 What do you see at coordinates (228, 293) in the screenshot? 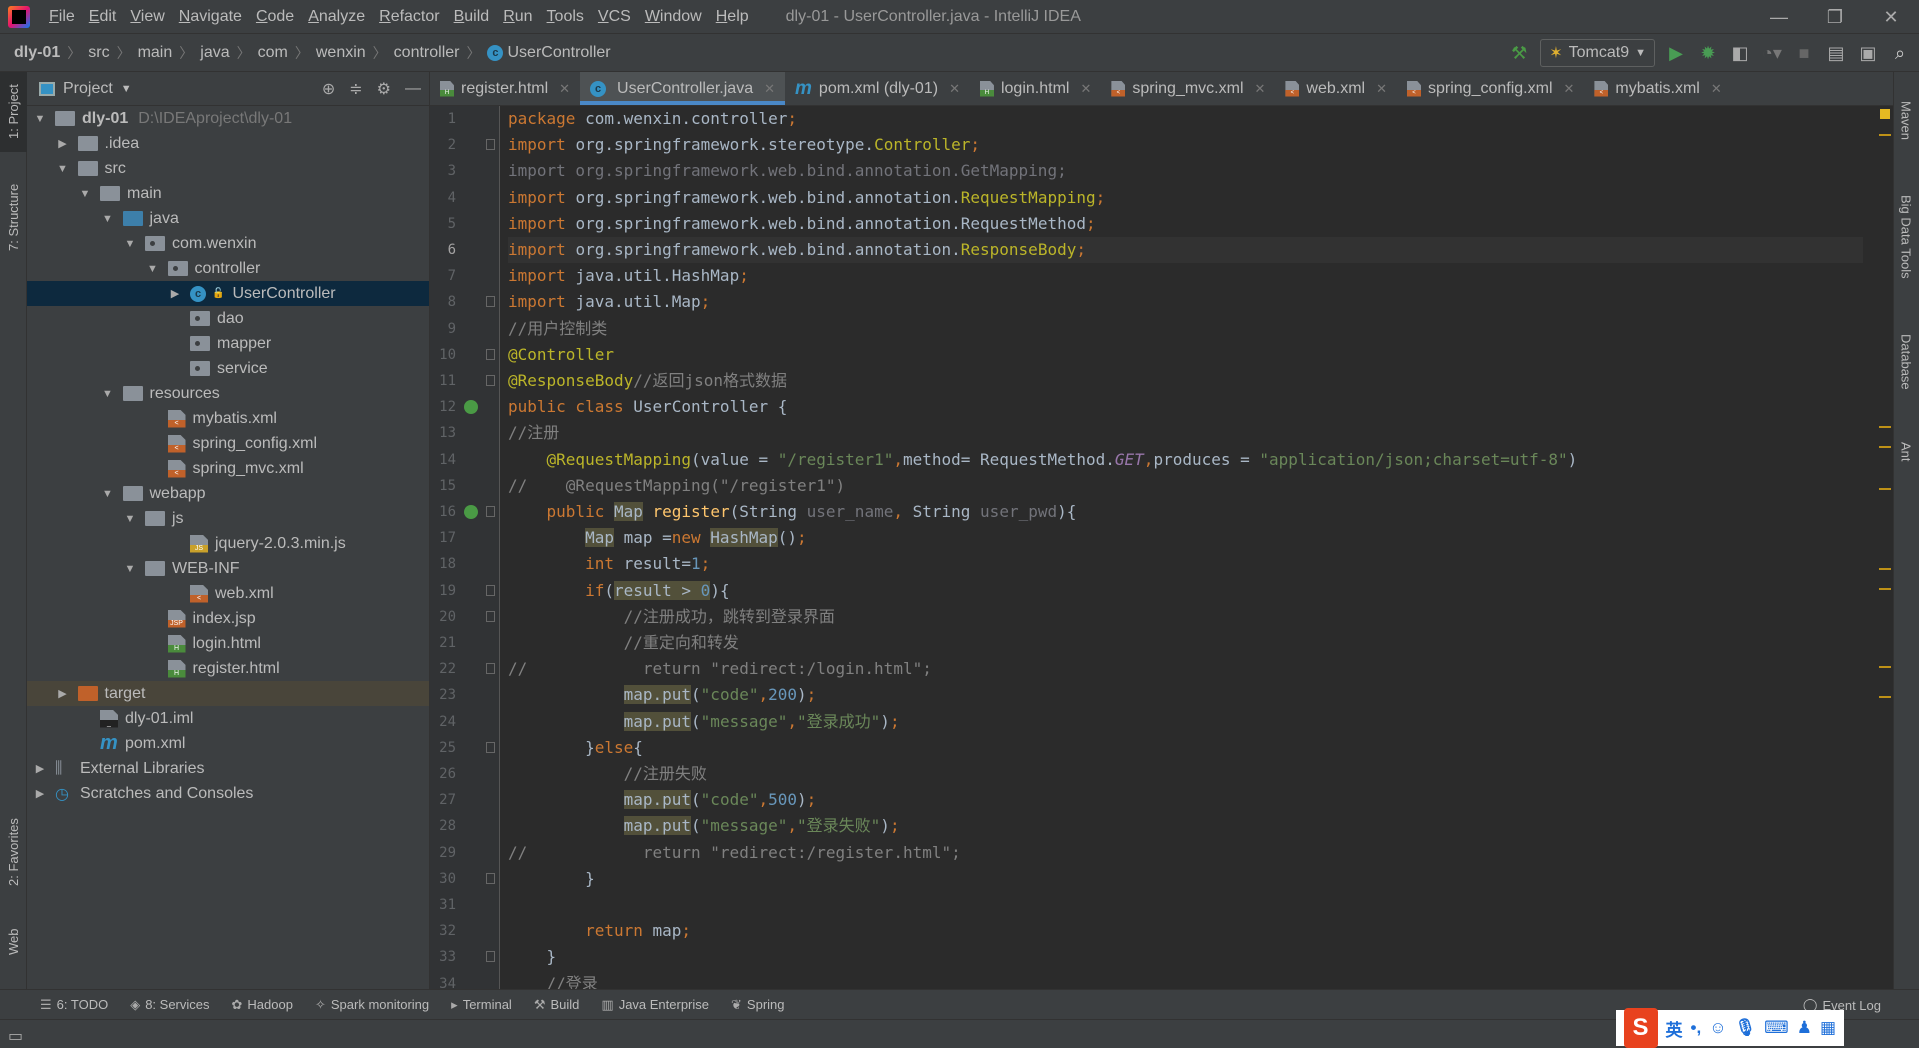
I see `tree-item: ▶ c 🔓 UserController` at bounding box center [228, 293].